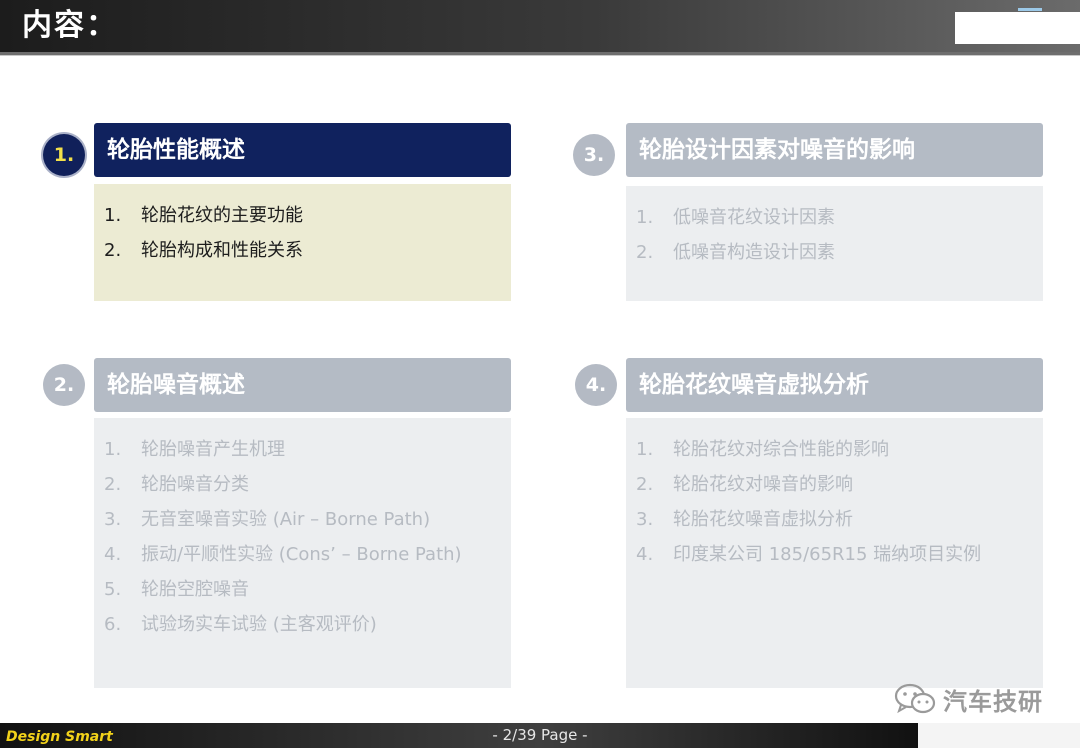  What do you see at coordinates (302, 449) in the screenshot?
I see `list-item: 1. 轮胎噪音产生机理` at bounding box center [302, 449].